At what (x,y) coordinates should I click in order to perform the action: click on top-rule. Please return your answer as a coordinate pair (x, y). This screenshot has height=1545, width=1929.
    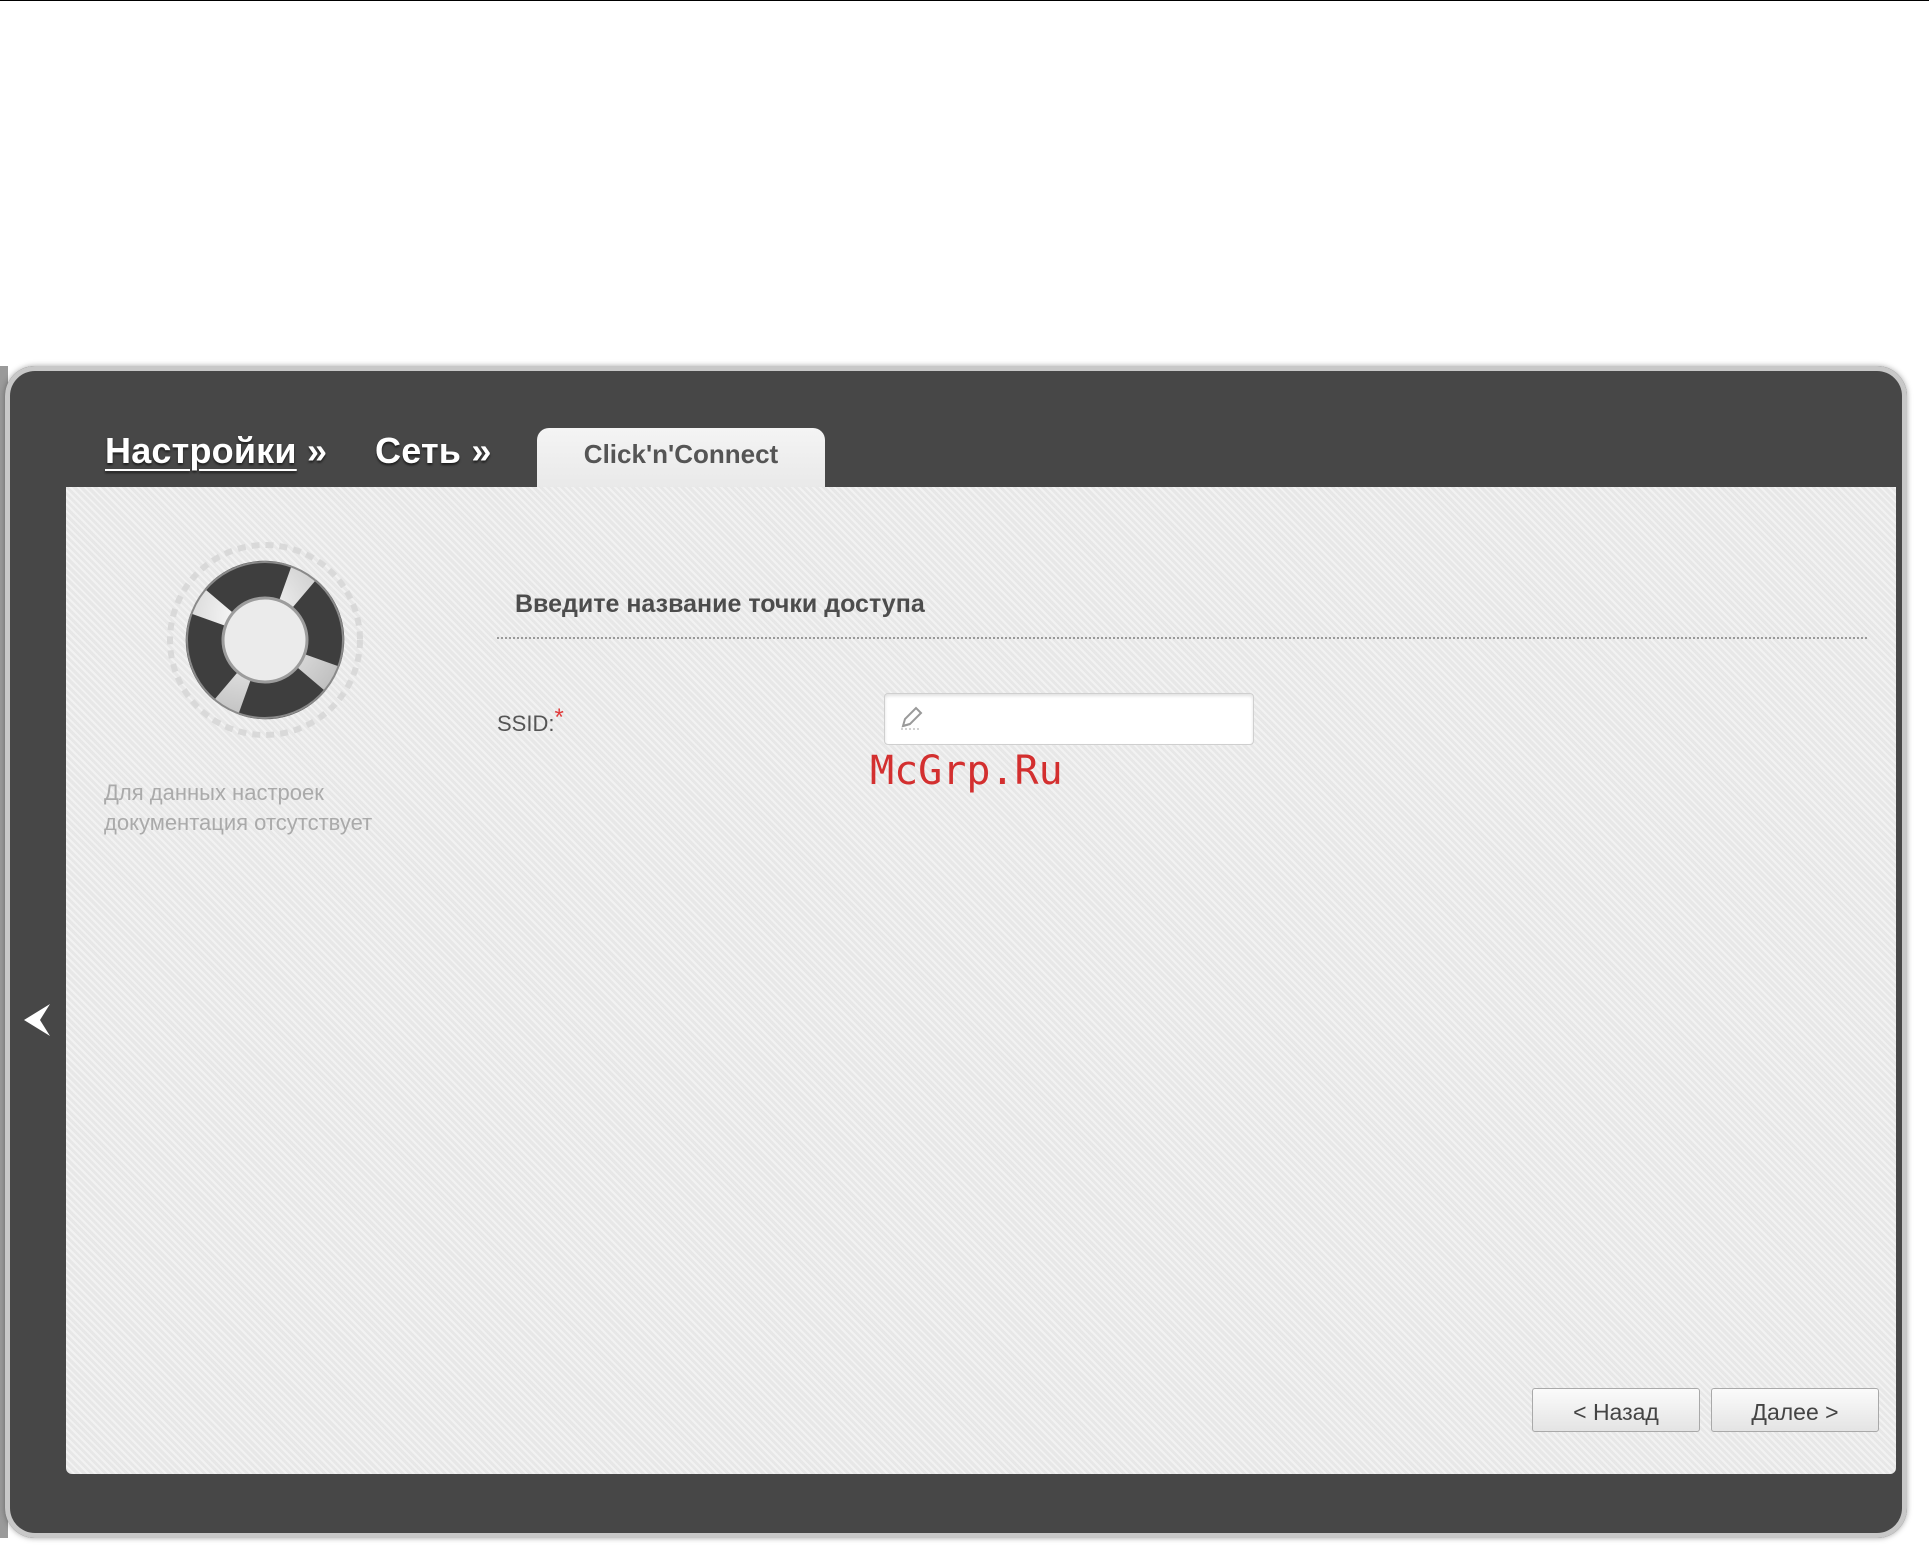
    Looking at the image, I should click on (964, 0).